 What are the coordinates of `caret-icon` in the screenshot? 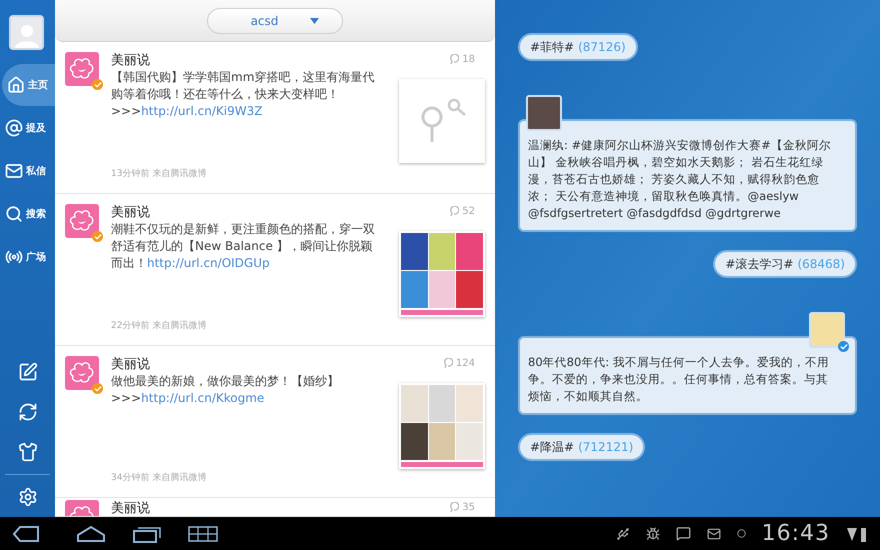 It's located at (315, 21).